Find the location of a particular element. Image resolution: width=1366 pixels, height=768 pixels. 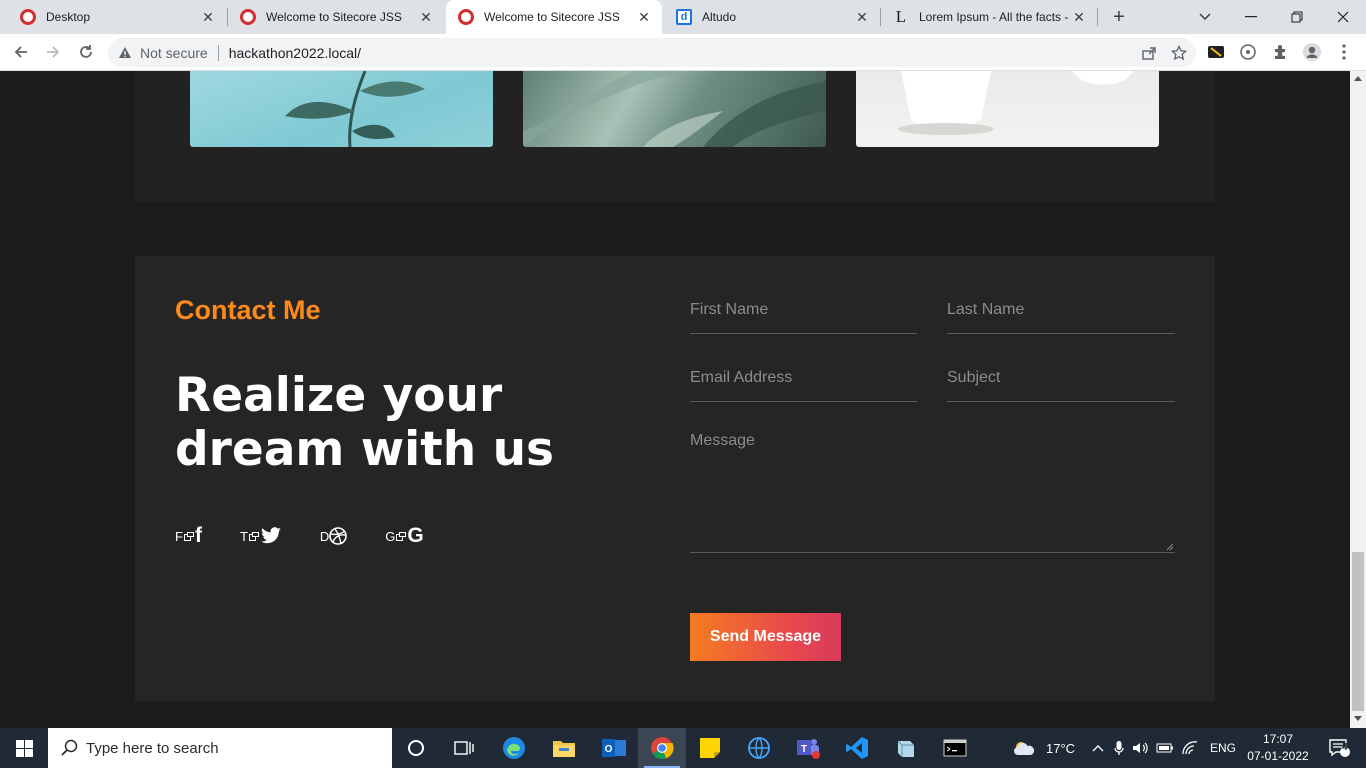

svg-text: O is located at coordinates (609, 749).